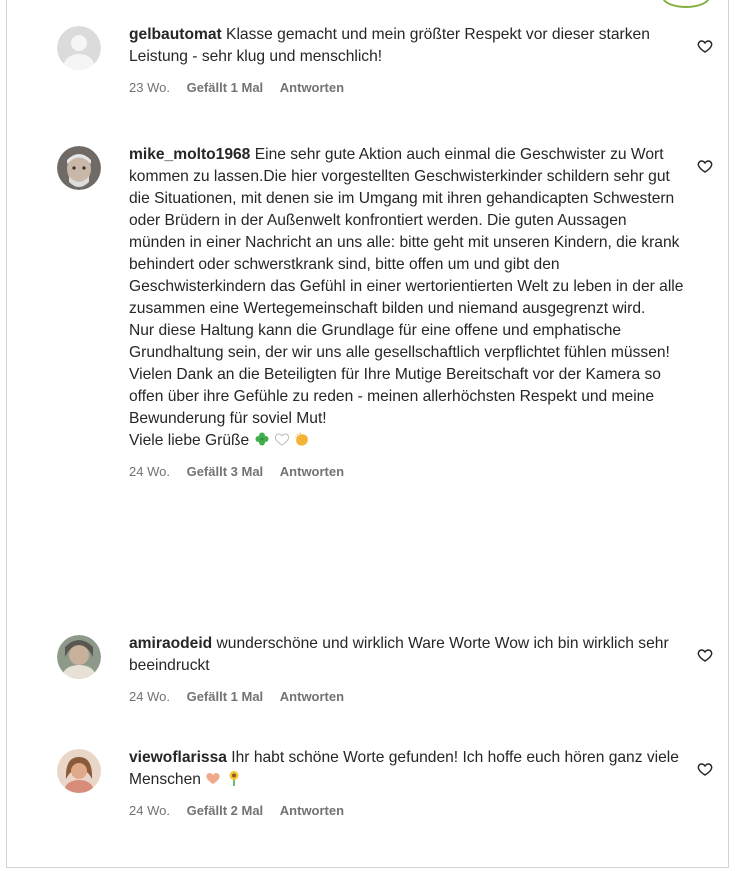  Describe the element at coordinates (407, 88) in the screenshot. I see `comment-meta: 23 Wo. Gefällt 1 Mal Antworten` at that location.